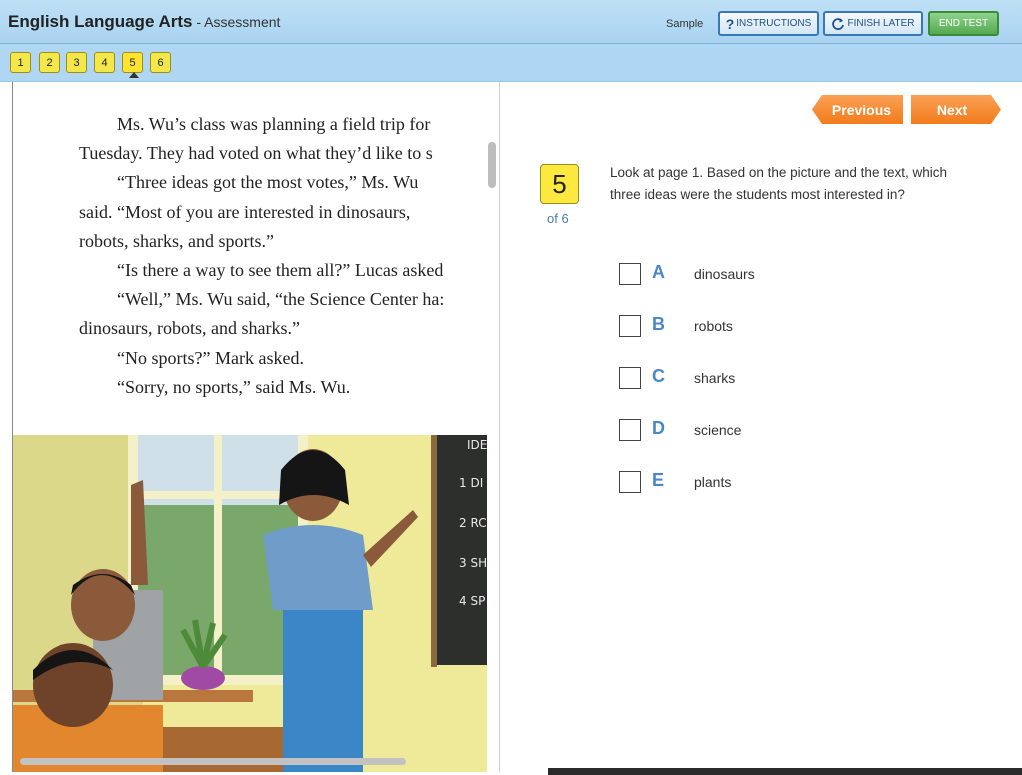 The image size is (1022, 775). Describe the element at coordinates (104, 62) in the screenshot. I see `question-nav-4: 4` at that location.